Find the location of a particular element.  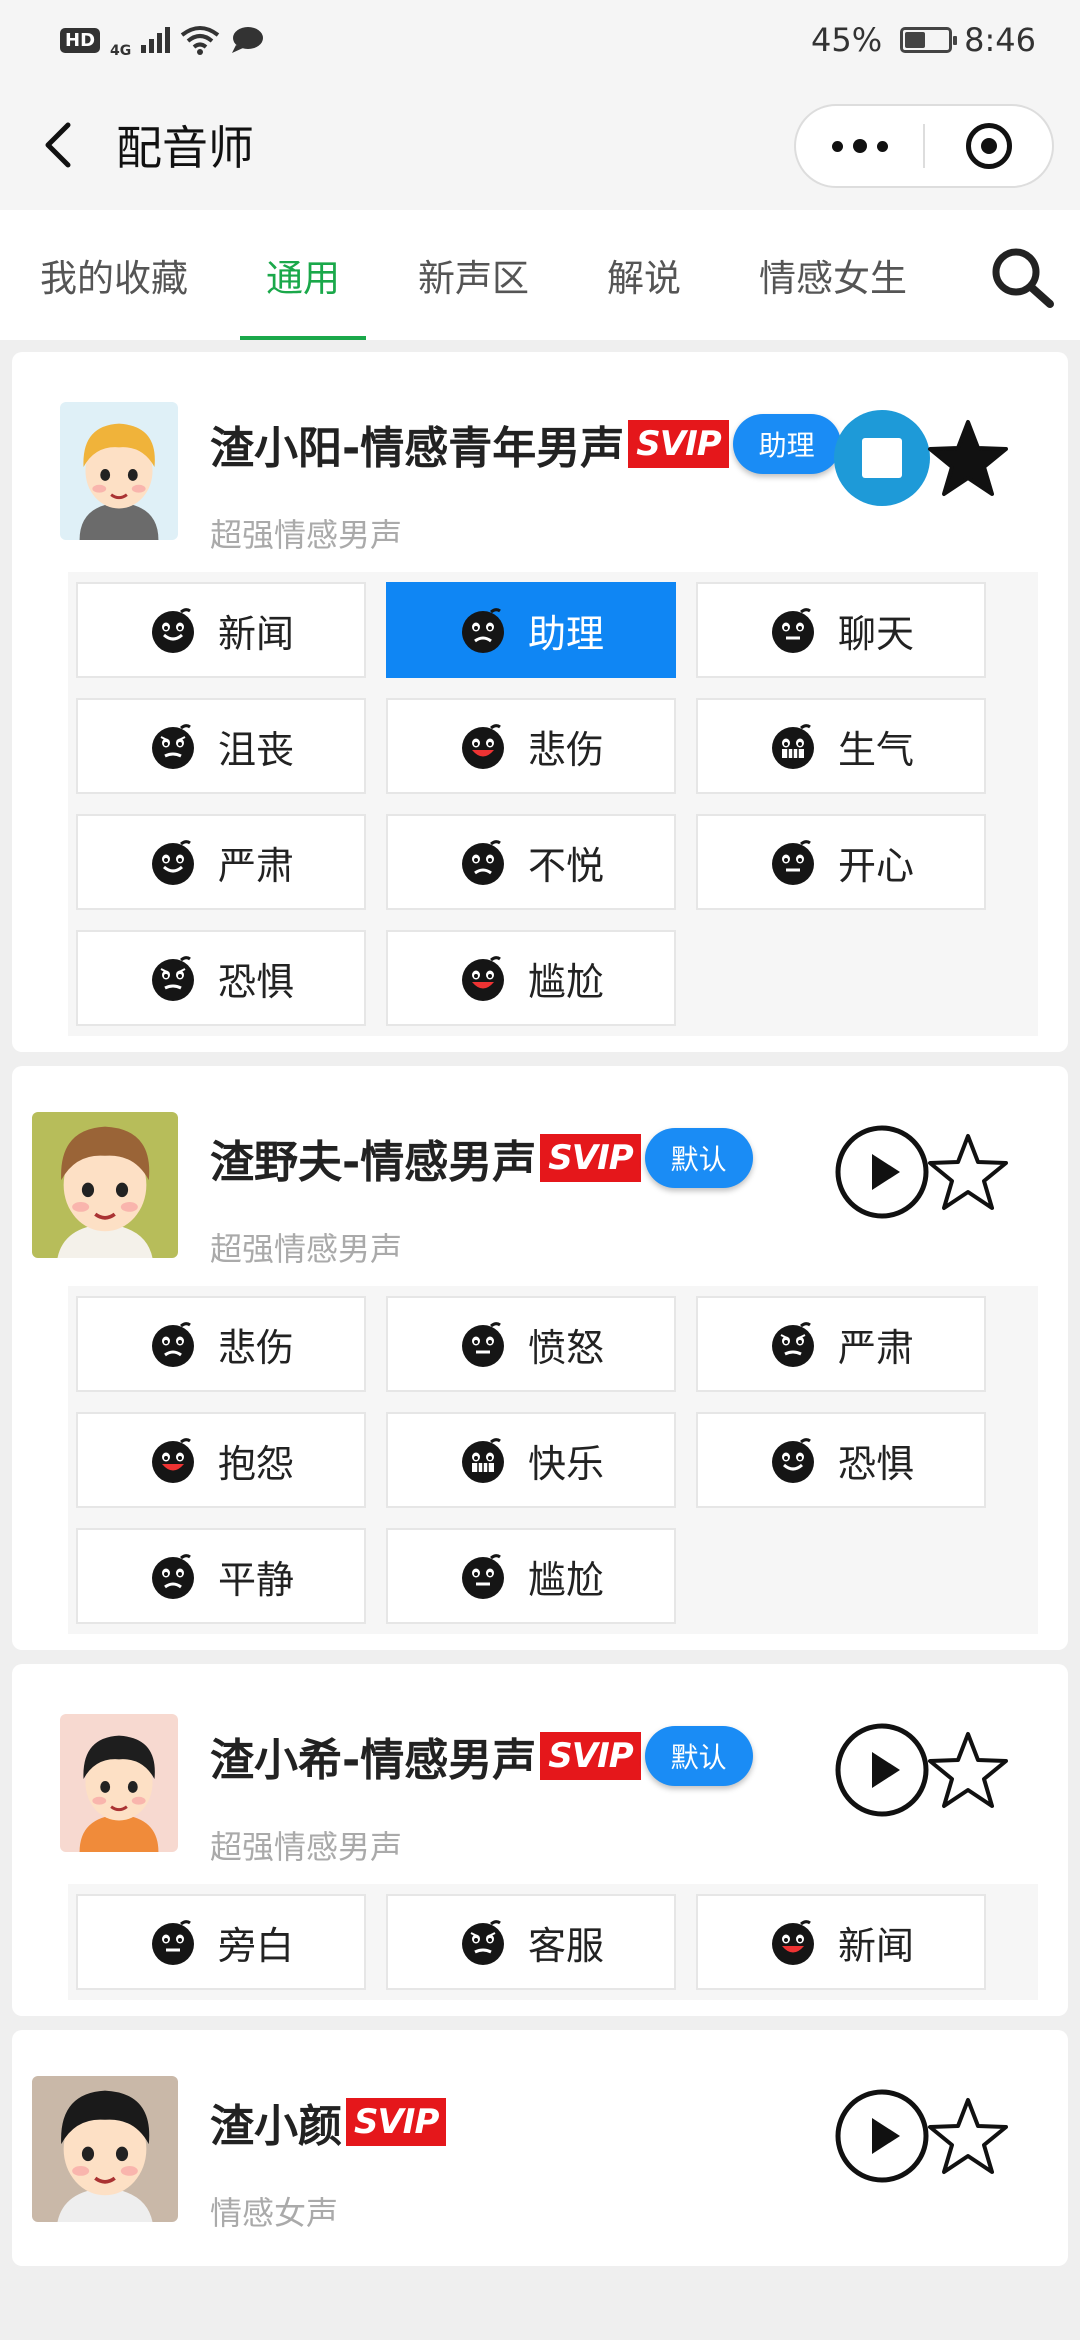

status-left: HD 4G is located at coordinates (162, 40).